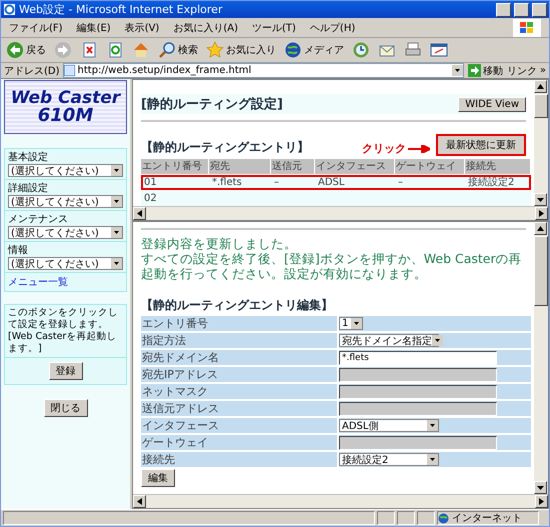 This screenshot has height=527, width=550. I want to click on register-button: 登録, so click(65, 371).